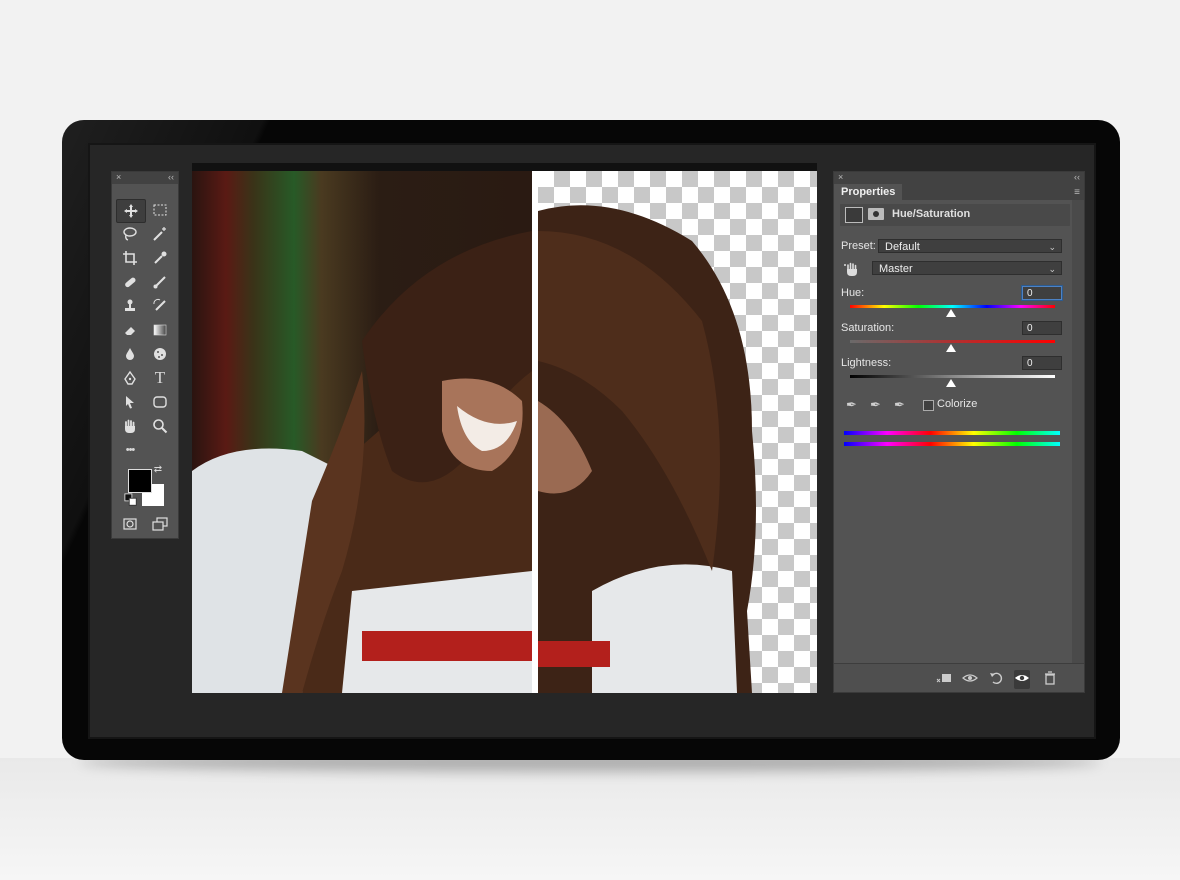 This screenshot has height=880, width=1180. What do you see at coordinates (967, 268) in the screenshot?
I see `channel-select: Master ⌄` at bounding box center [967, 268].